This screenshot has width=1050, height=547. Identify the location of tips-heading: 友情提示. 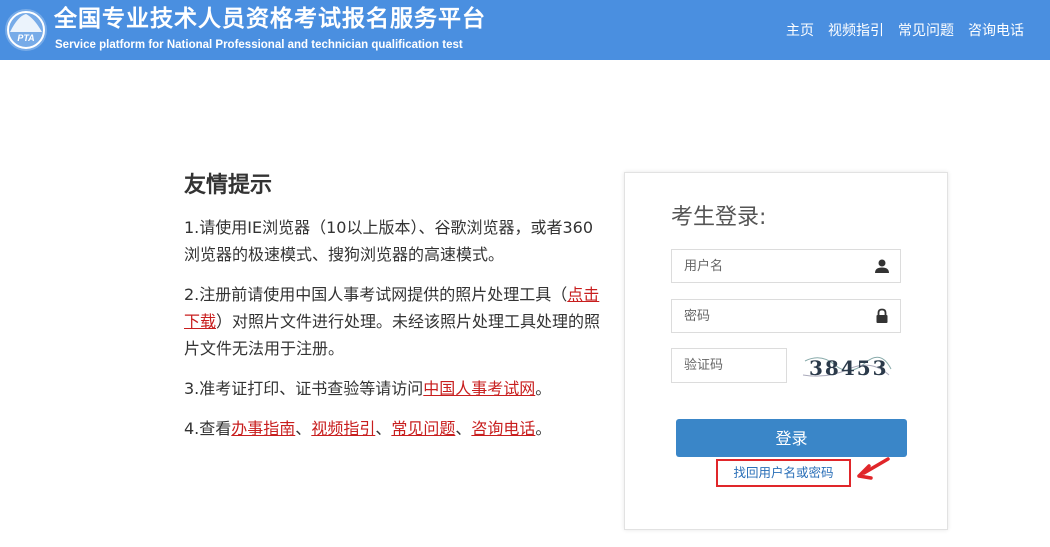
(228, 185).